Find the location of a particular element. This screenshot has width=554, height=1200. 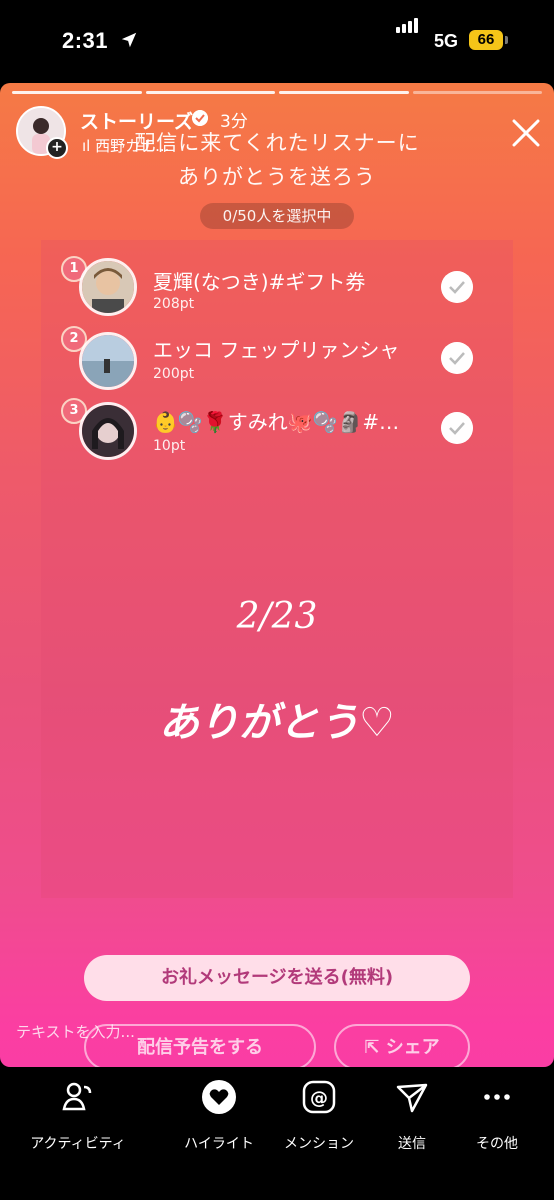

nav-label: ハイライト is located at coordinates (219, 1144).